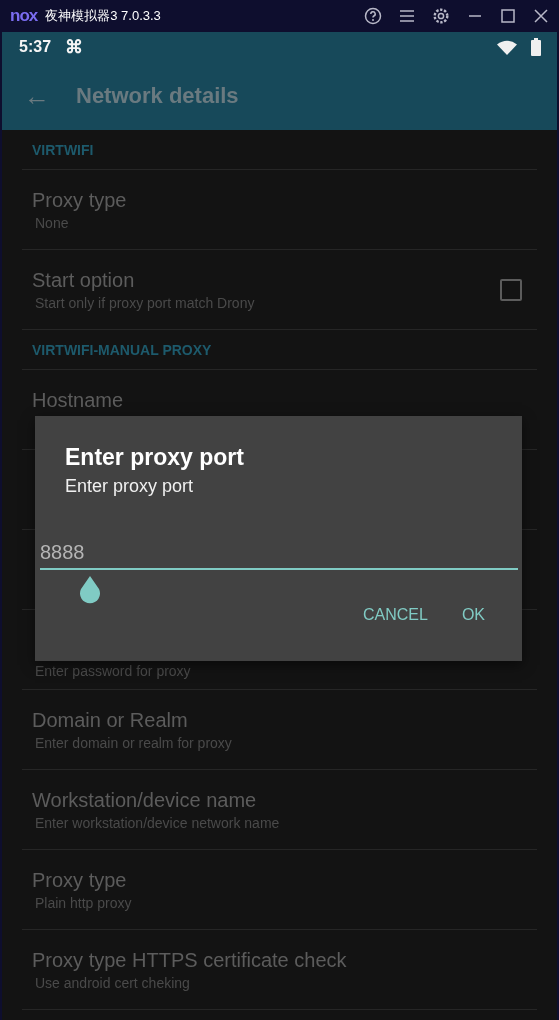 The height and width of the screenshot is (1020, 559). What do you see at coordinates (35, 47) in the screenshot?
I see `clock: 5:37` at bounding box center [35, 47].